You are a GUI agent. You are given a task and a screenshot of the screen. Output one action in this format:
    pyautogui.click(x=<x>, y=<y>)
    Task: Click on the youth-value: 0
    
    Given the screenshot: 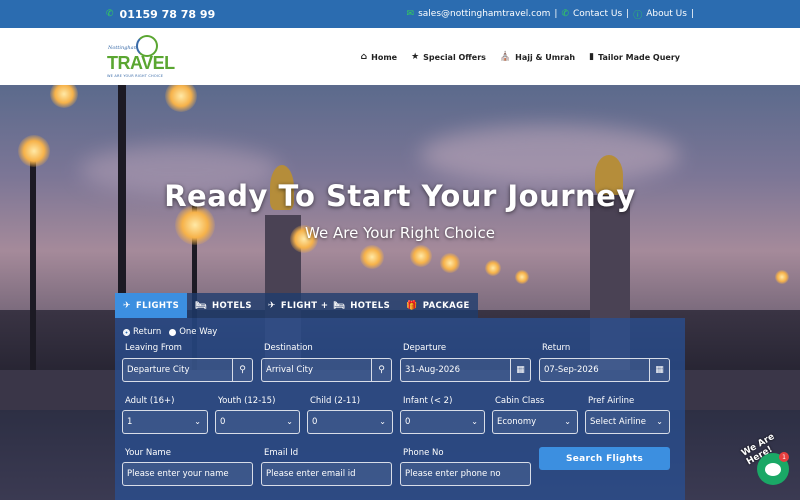 What is the action you would take?
    pyautogui.click(x=223, y=422)
    